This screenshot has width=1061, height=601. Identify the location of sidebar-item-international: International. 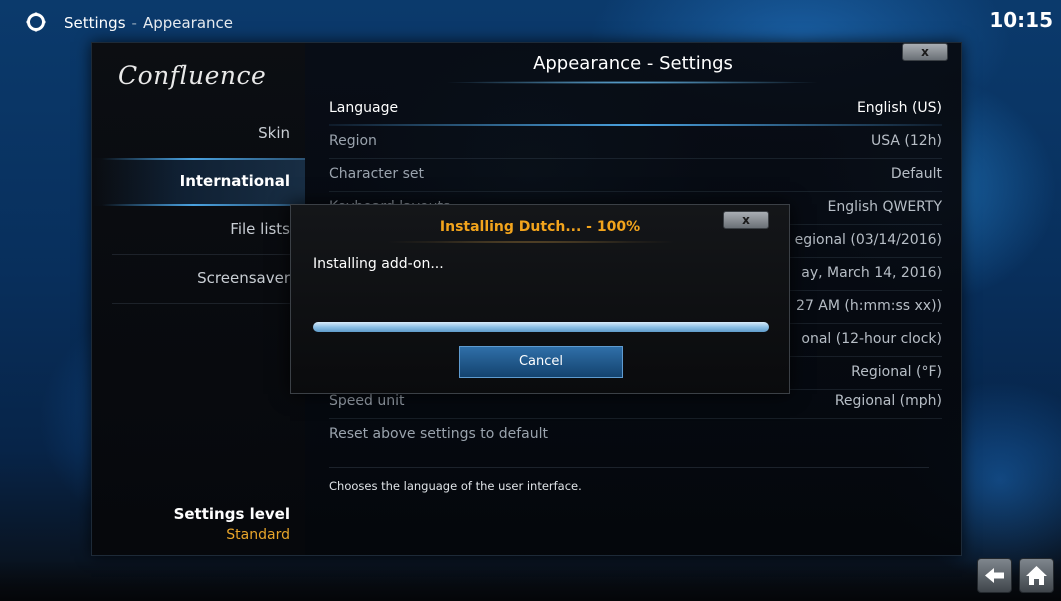
(198, 182).